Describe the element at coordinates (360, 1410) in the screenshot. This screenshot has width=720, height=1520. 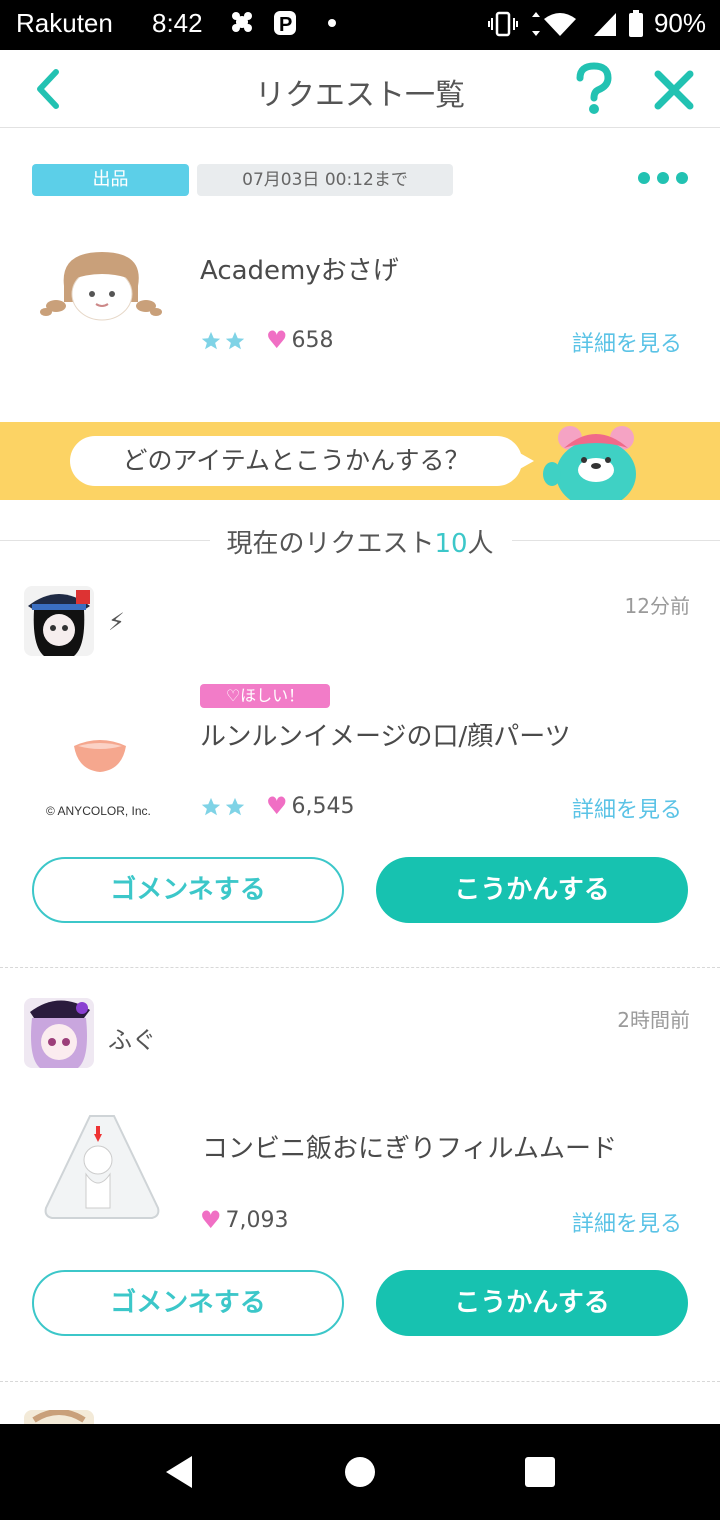
I see `next-request-peek` at that location.